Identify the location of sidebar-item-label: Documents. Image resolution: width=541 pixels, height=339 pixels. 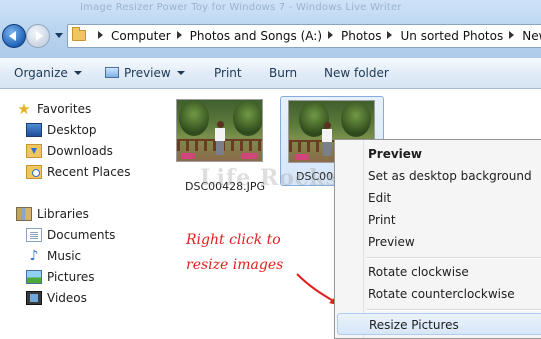
(81, 235).